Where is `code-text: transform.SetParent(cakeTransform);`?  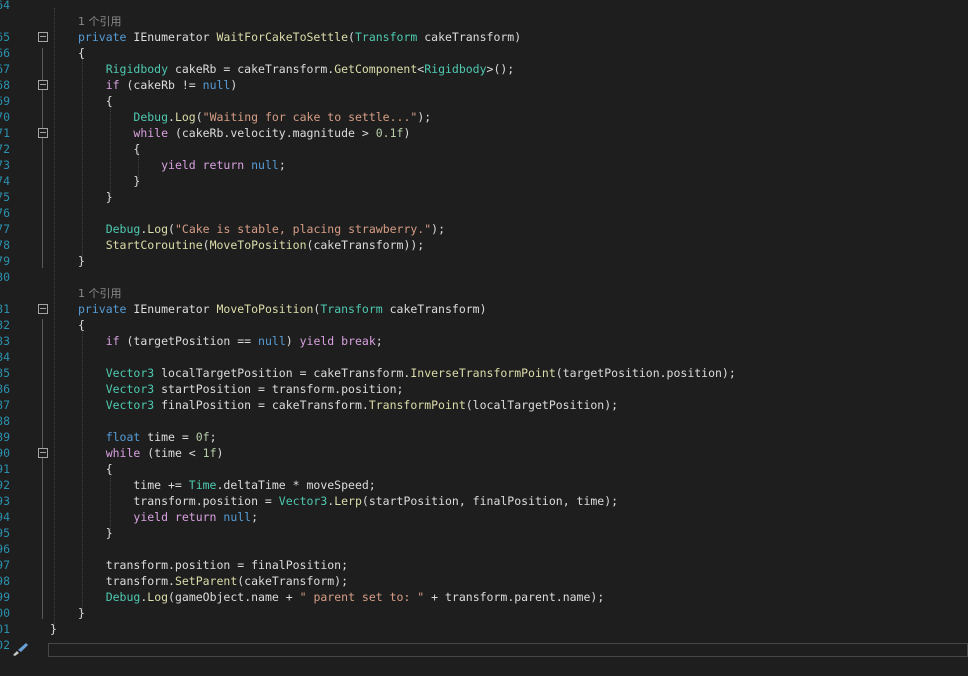
code-text: transform.SetParent(cakeTransform); is located at coordinates (213, 581).